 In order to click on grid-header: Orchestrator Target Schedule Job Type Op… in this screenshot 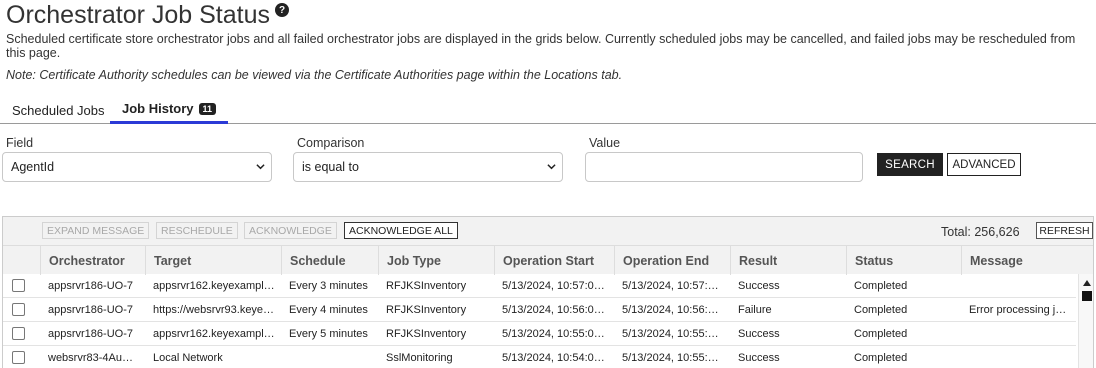, I will do `click(548, 260)`.